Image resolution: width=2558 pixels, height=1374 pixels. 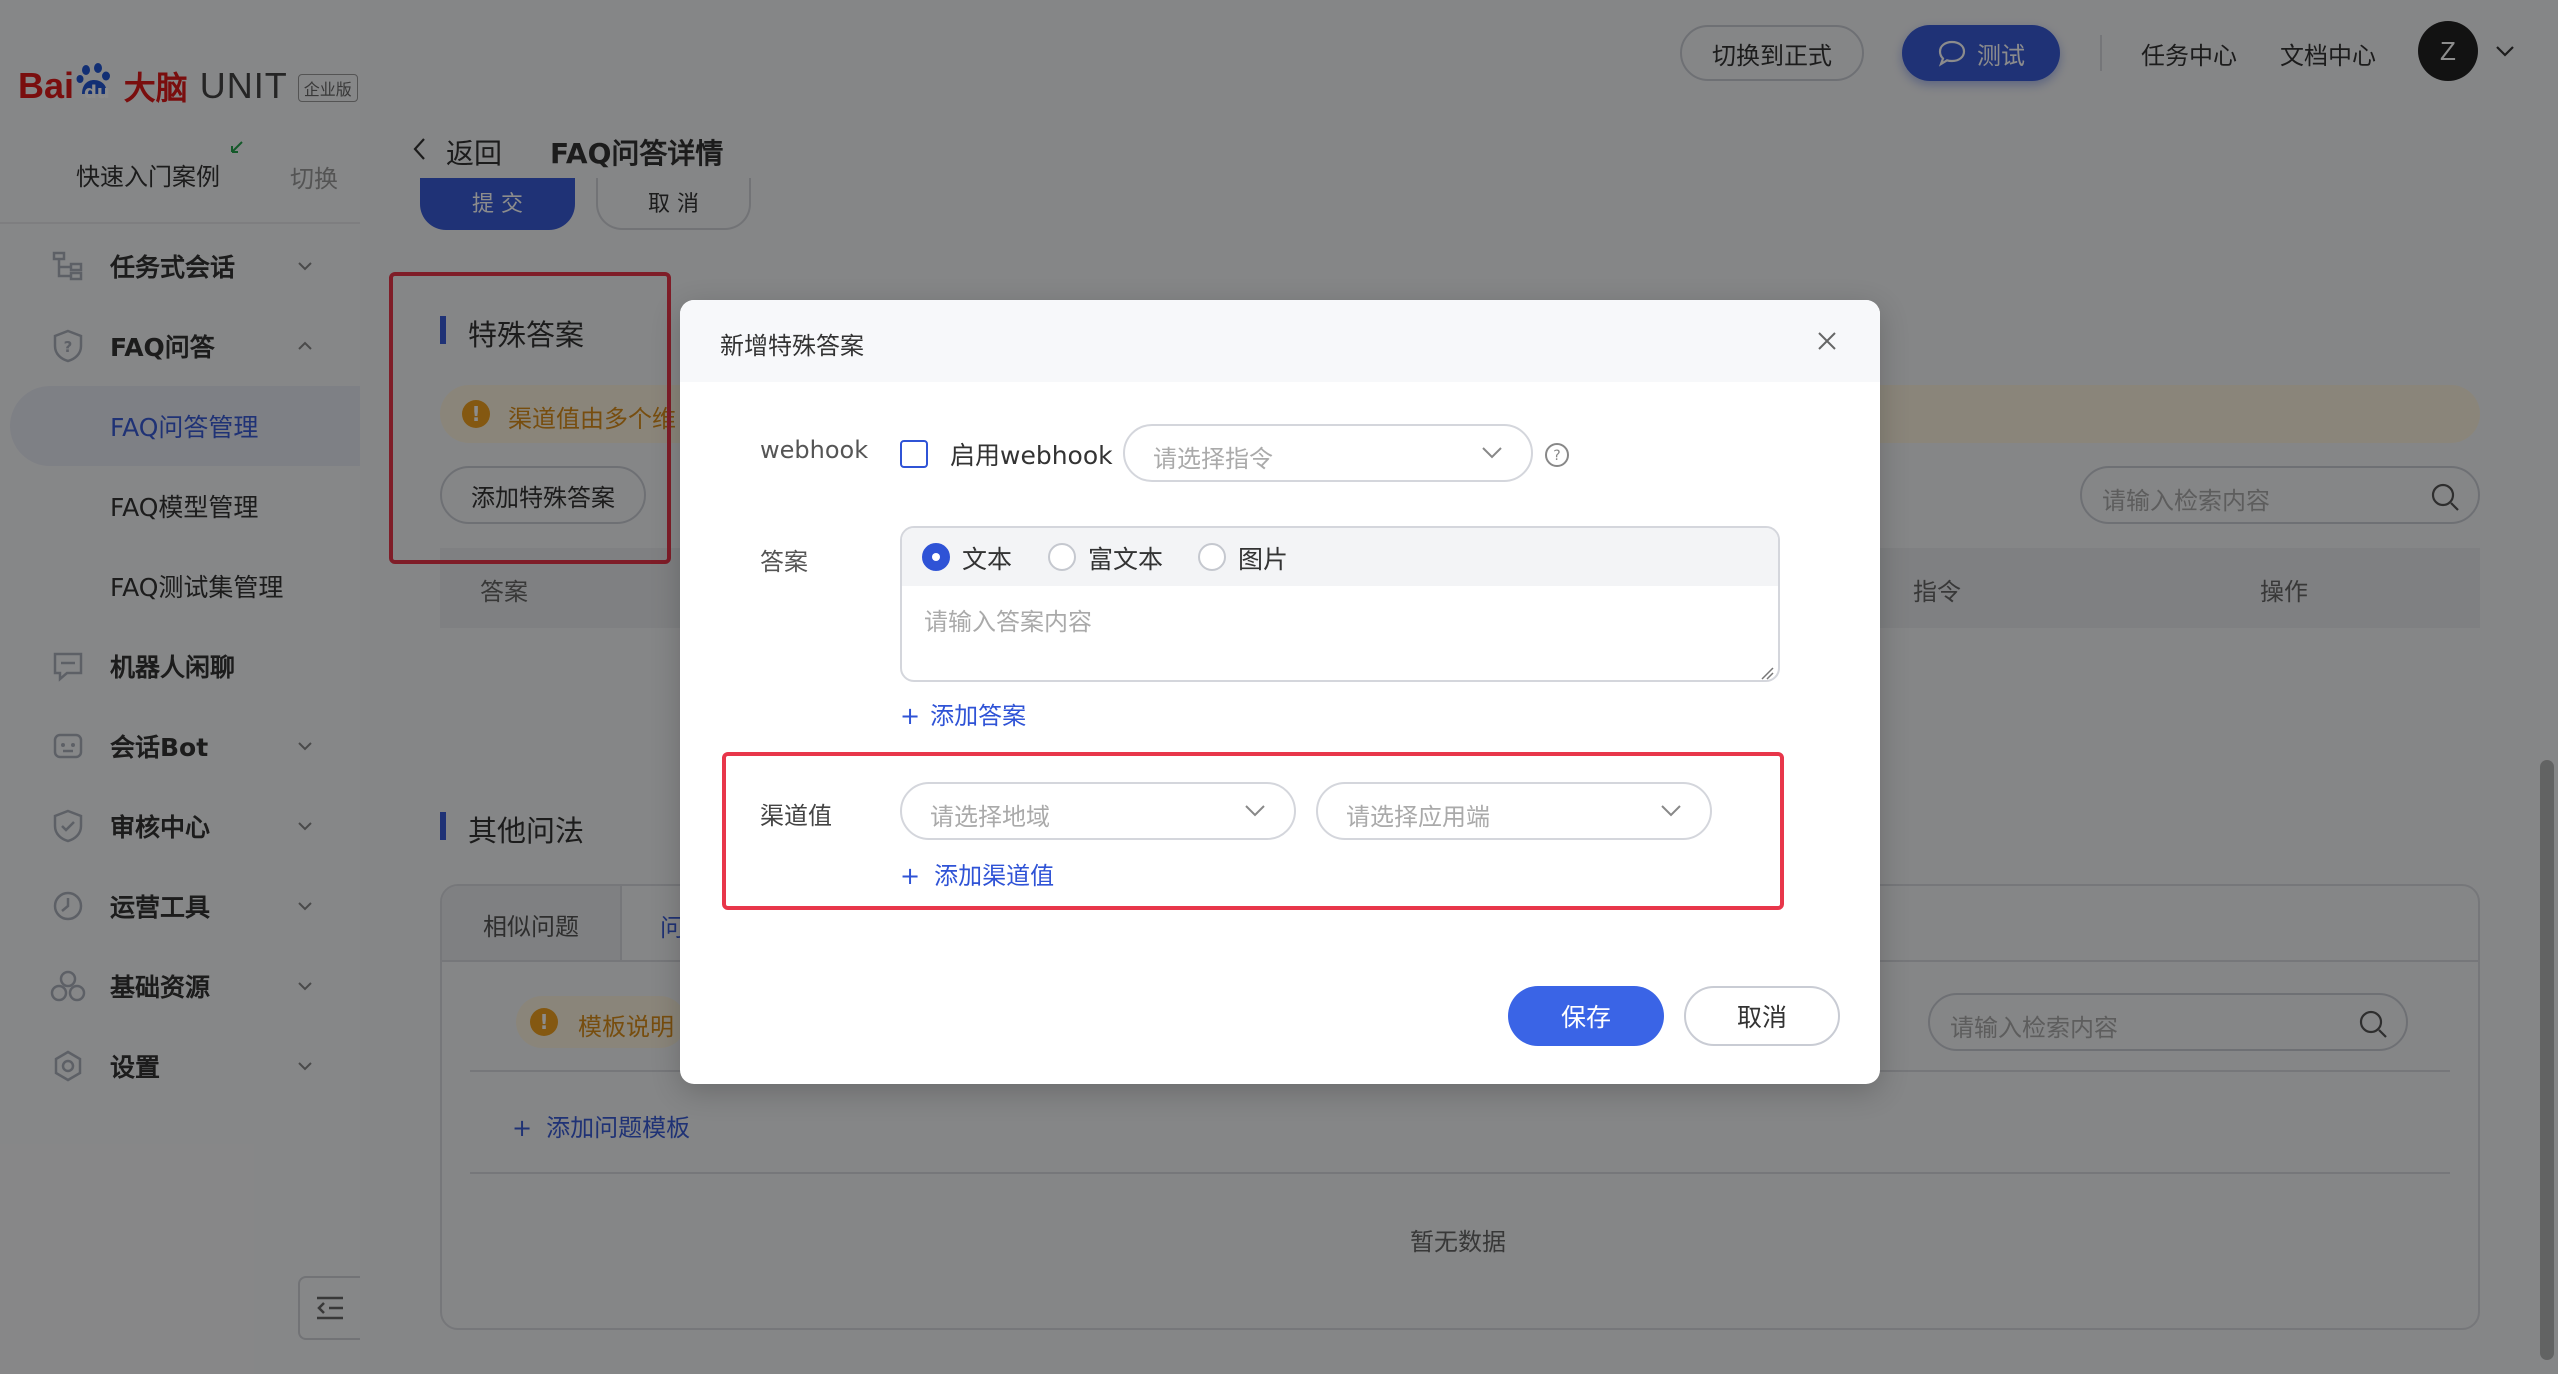 I want to click on answer-type-bar, so click(x=1340, y=557).